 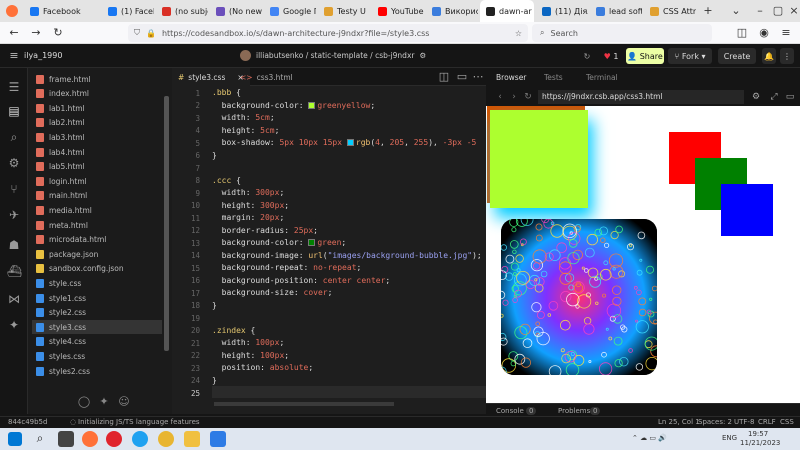 I want to click on line-ending: CRLF, so click(x=767, y=422).